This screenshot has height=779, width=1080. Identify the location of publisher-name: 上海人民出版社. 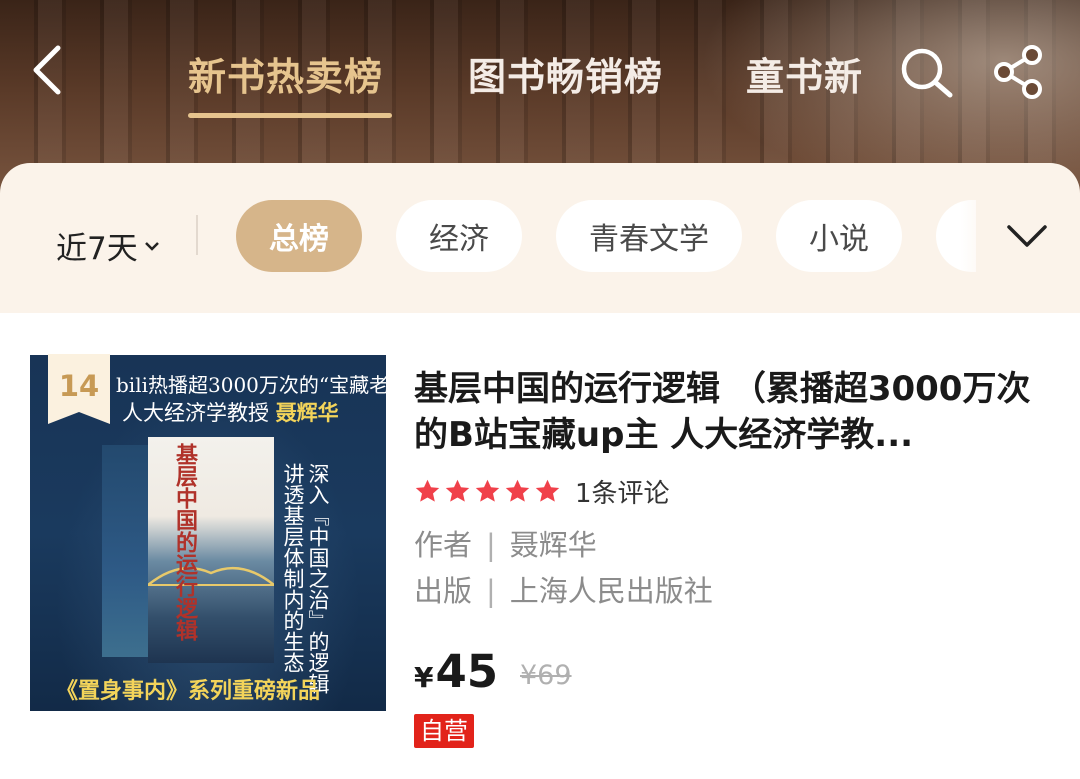
(611, 591).